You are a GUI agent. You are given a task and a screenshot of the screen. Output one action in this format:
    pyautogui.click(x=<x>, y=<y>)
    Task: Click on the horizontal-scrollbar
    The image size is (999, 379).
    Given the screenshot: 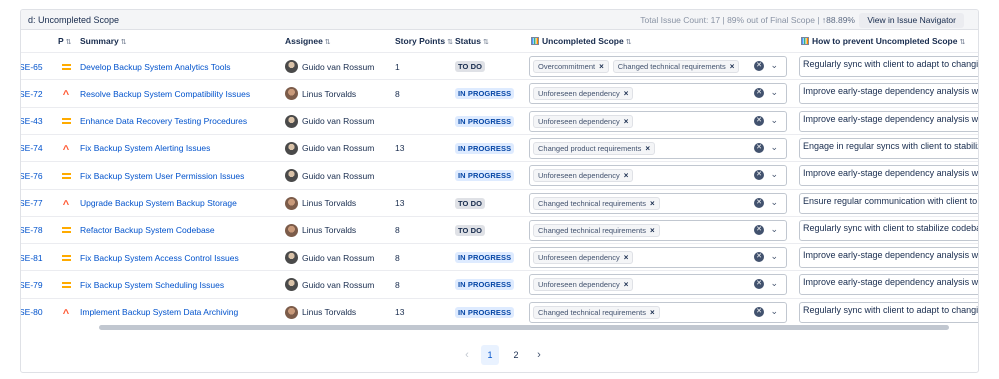 What is the action you would take?
    pyautogui.click(x=524, y=327)
    